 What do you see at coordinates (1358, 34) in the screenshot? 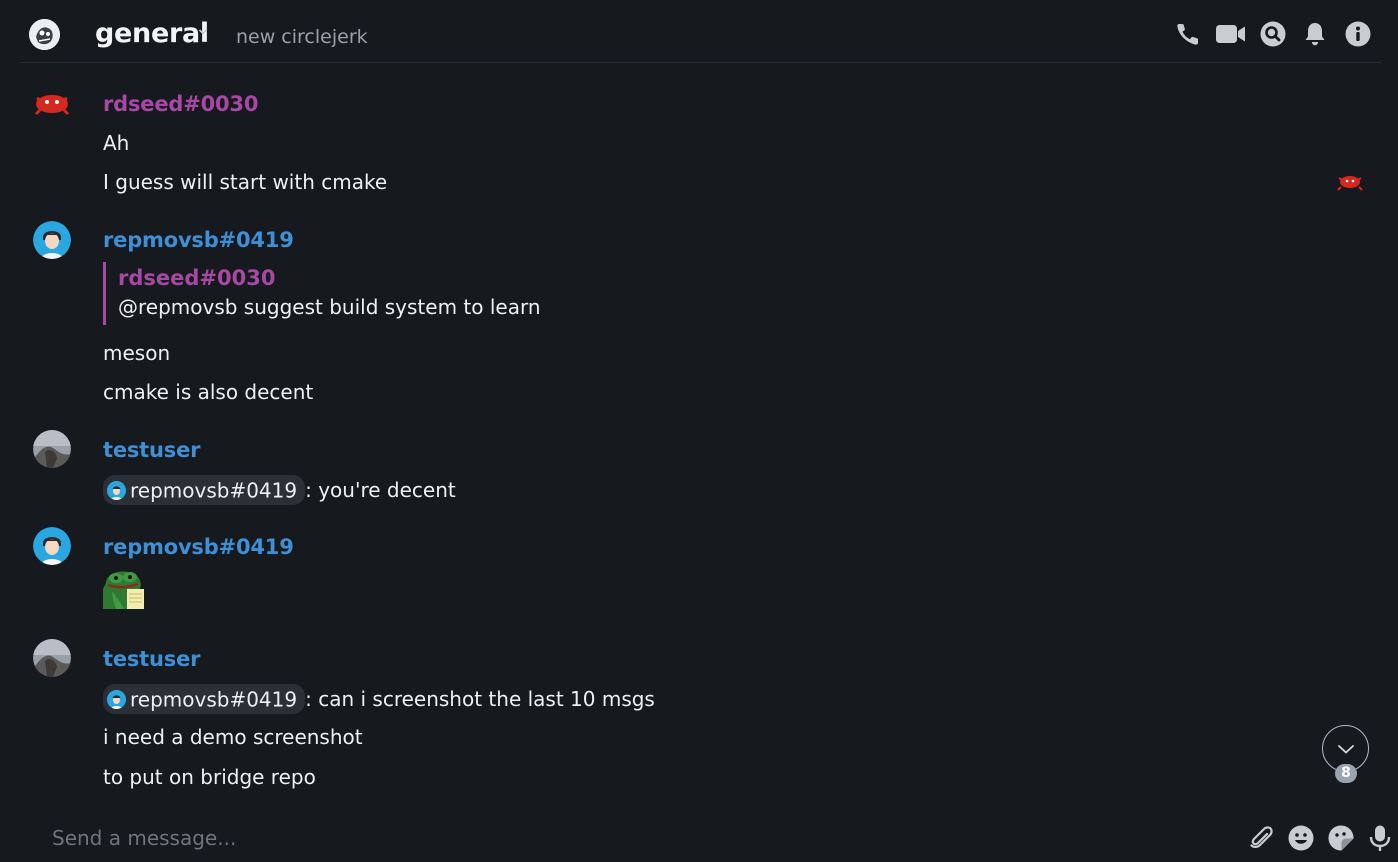
I see `info-icon` at bounding box center [1358, 34].